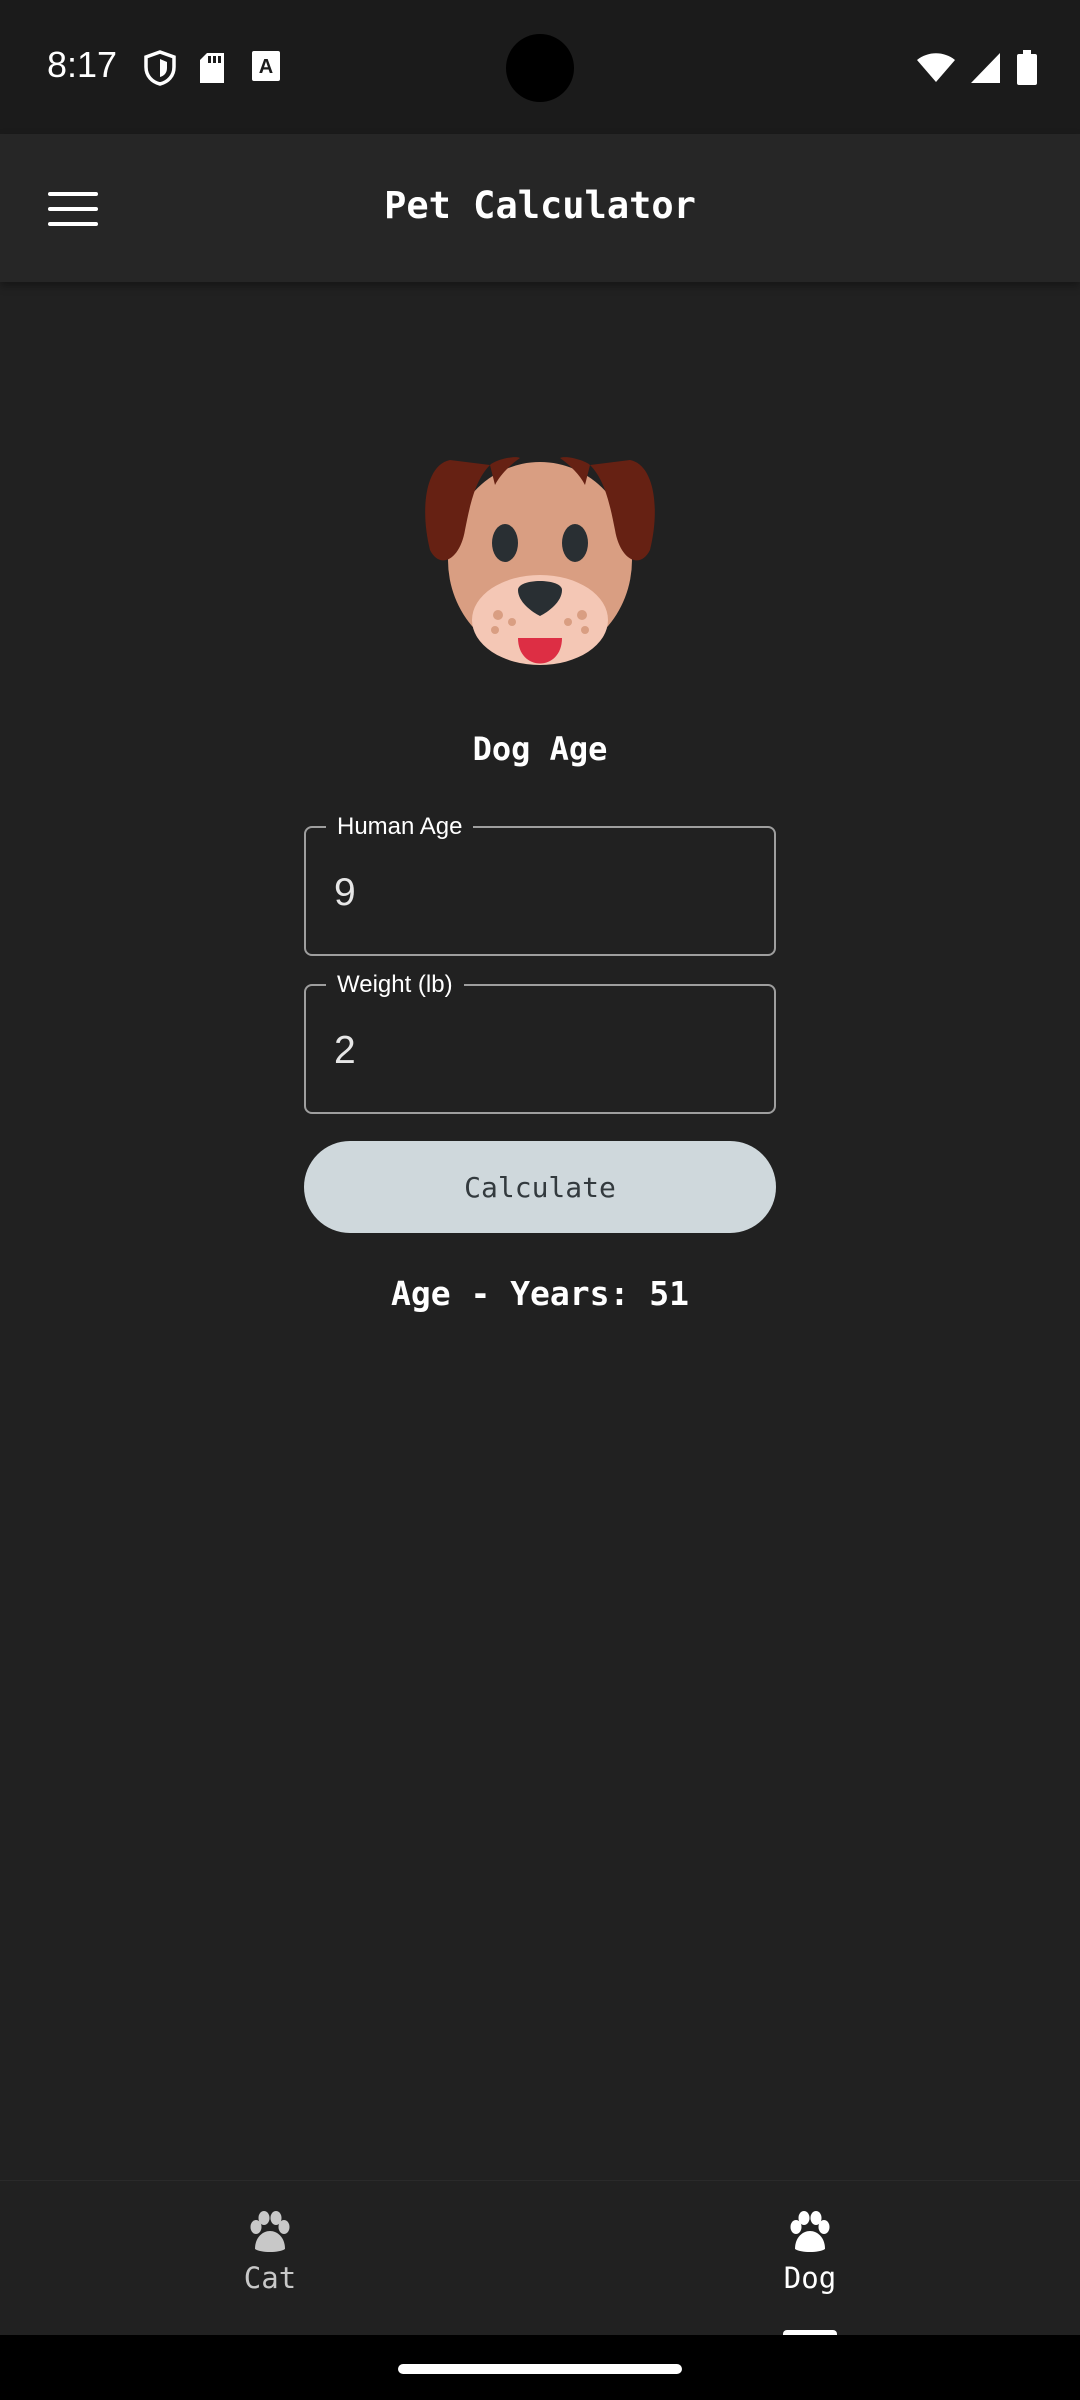 The image size is (1080, 2400). I want to click on result-text: Age - Years: 51, so click(539, 1293).